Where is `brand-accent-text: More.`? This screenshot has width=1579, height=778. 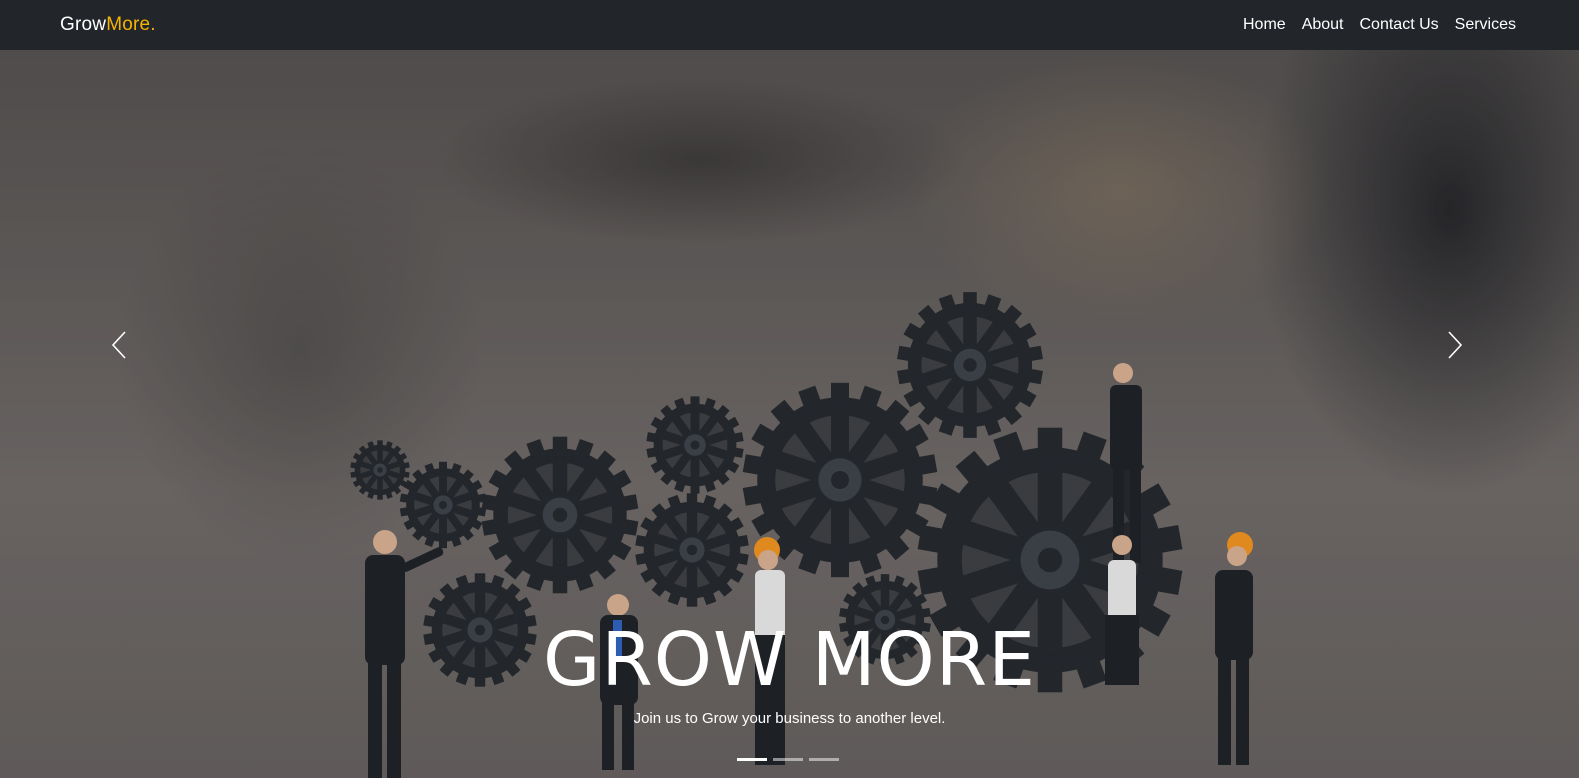
brand-accent-text: More. is located at coordinates (131, 24).